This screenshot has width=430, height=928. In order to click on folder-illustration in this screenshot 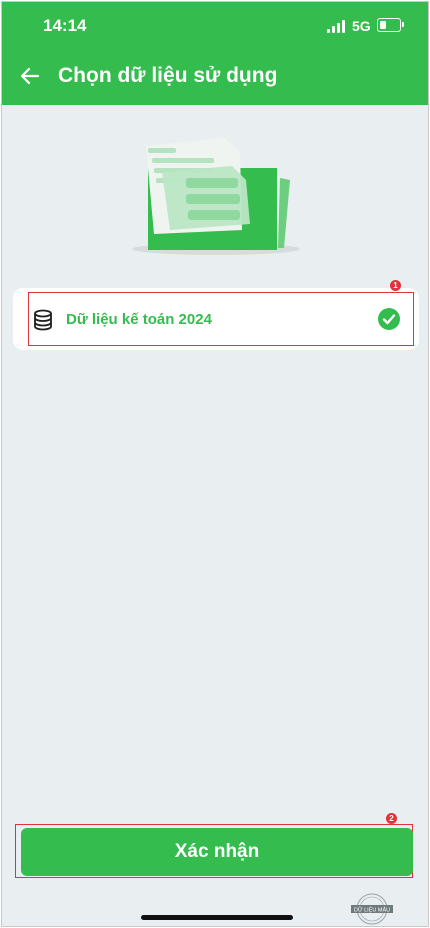, I will do `click(217, 194)`.